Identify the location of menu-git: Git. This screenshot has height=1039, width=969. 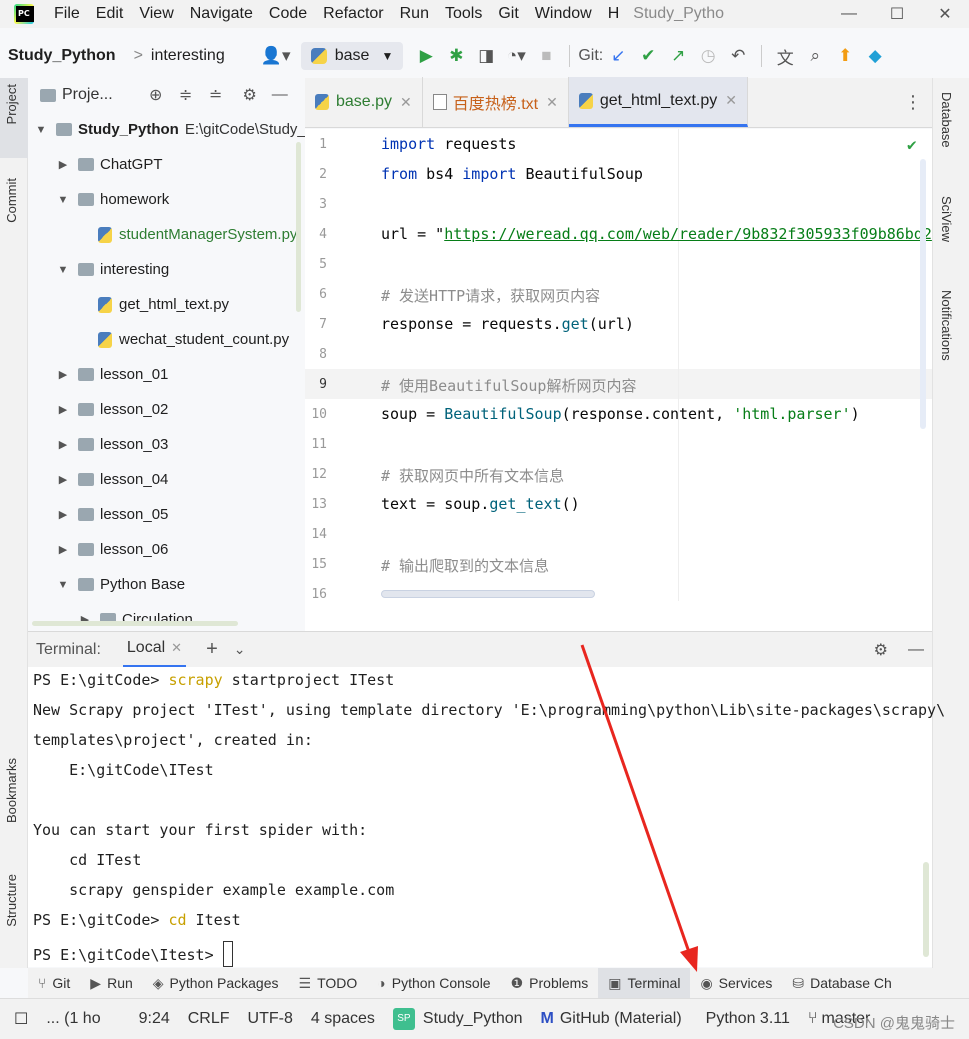
(508, 14).